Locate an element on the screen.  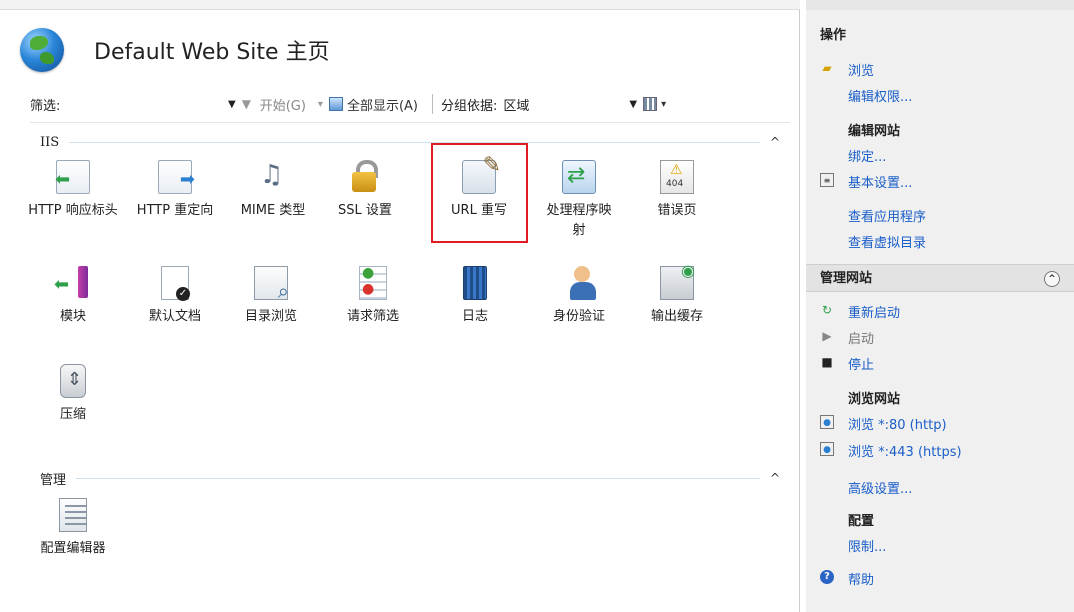
toolbar-divider is located at coordinates (410, 122).